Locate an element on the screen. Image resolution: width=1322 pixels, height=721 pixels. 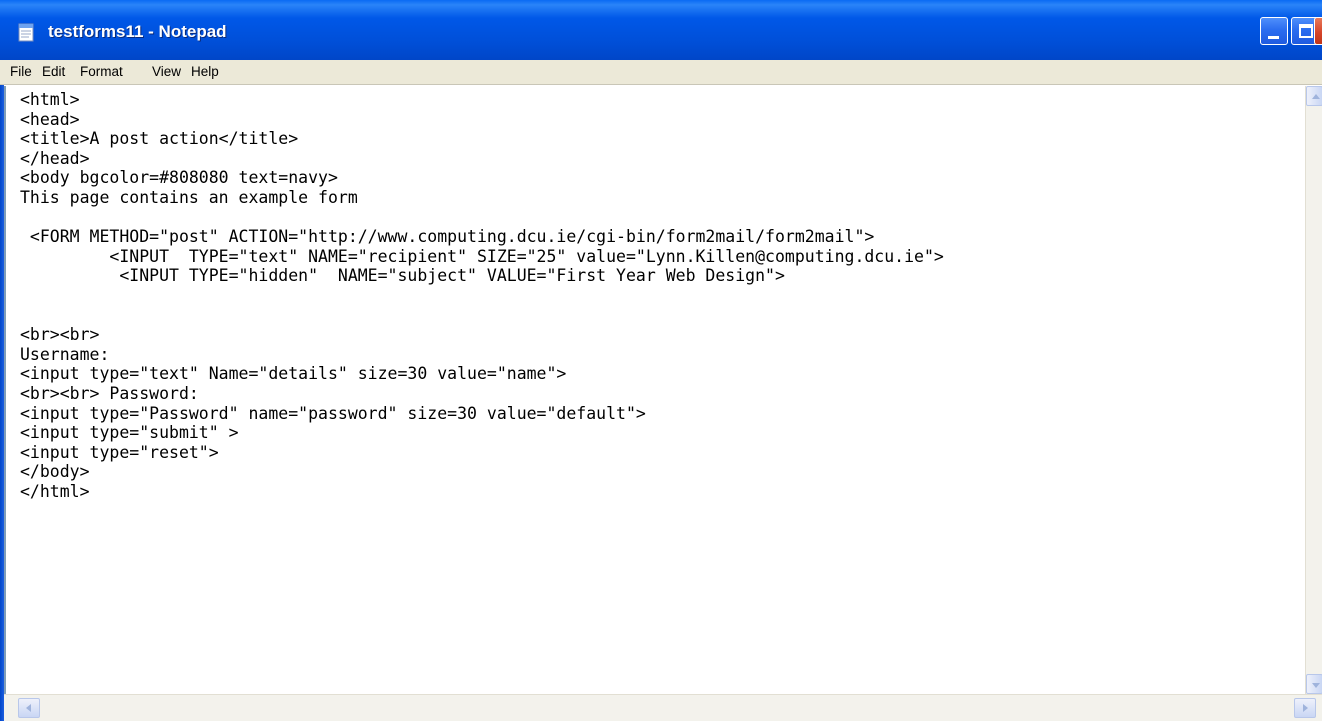
menu-file: File is located at coordinates (21, 71).